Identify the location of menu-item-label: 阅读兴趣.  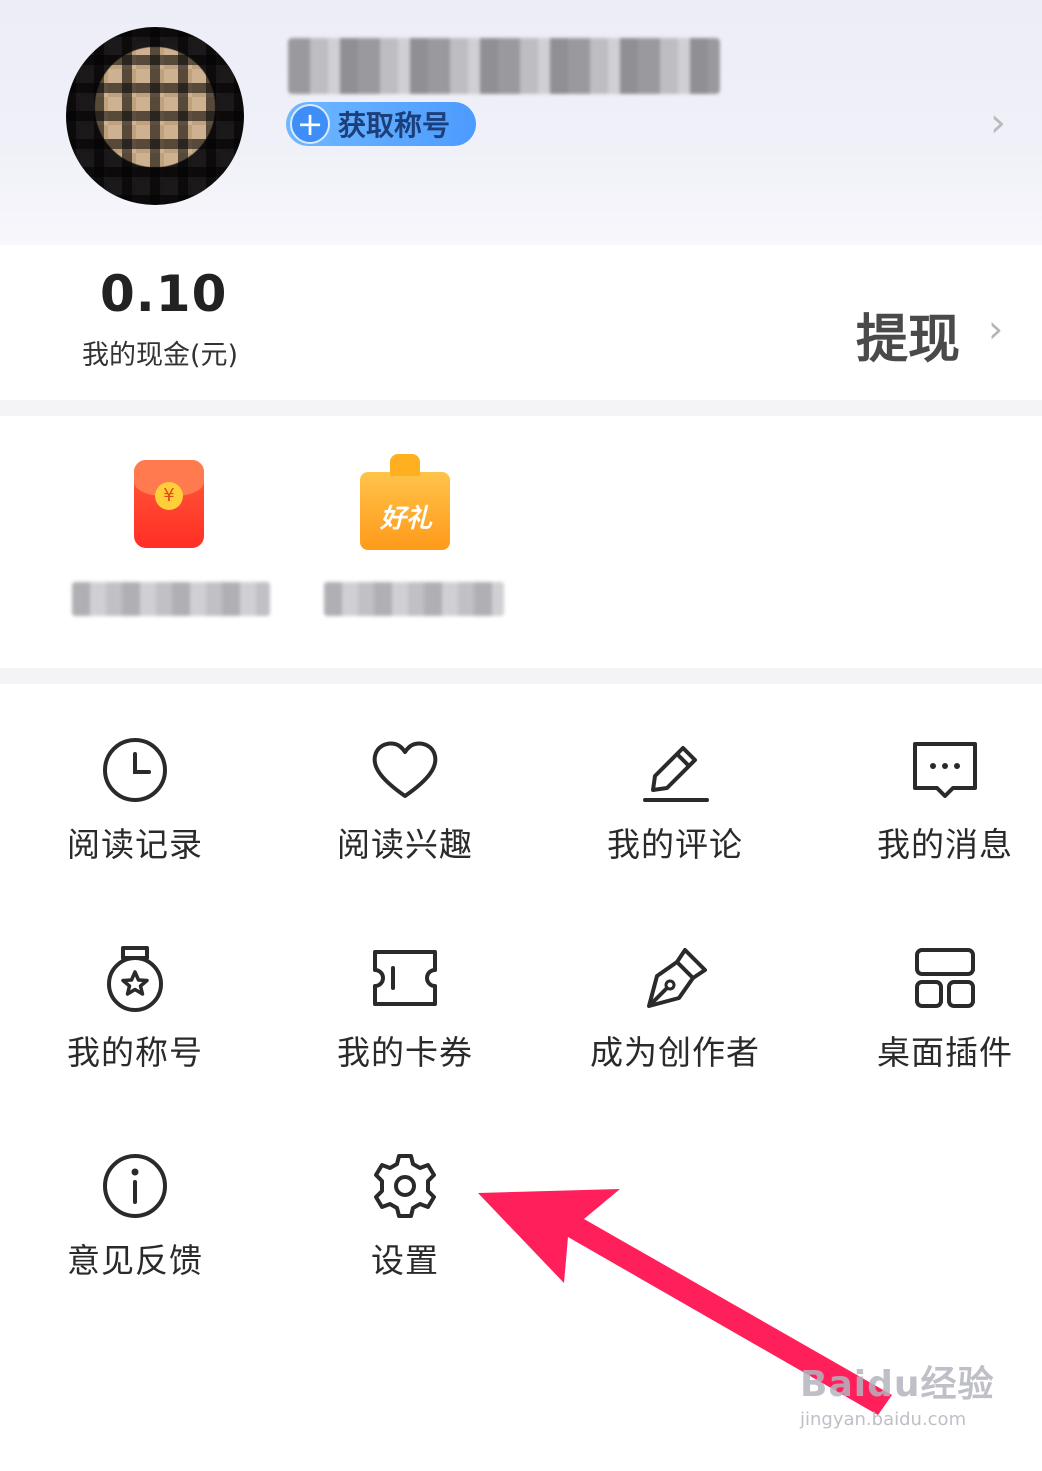
(405, 844).